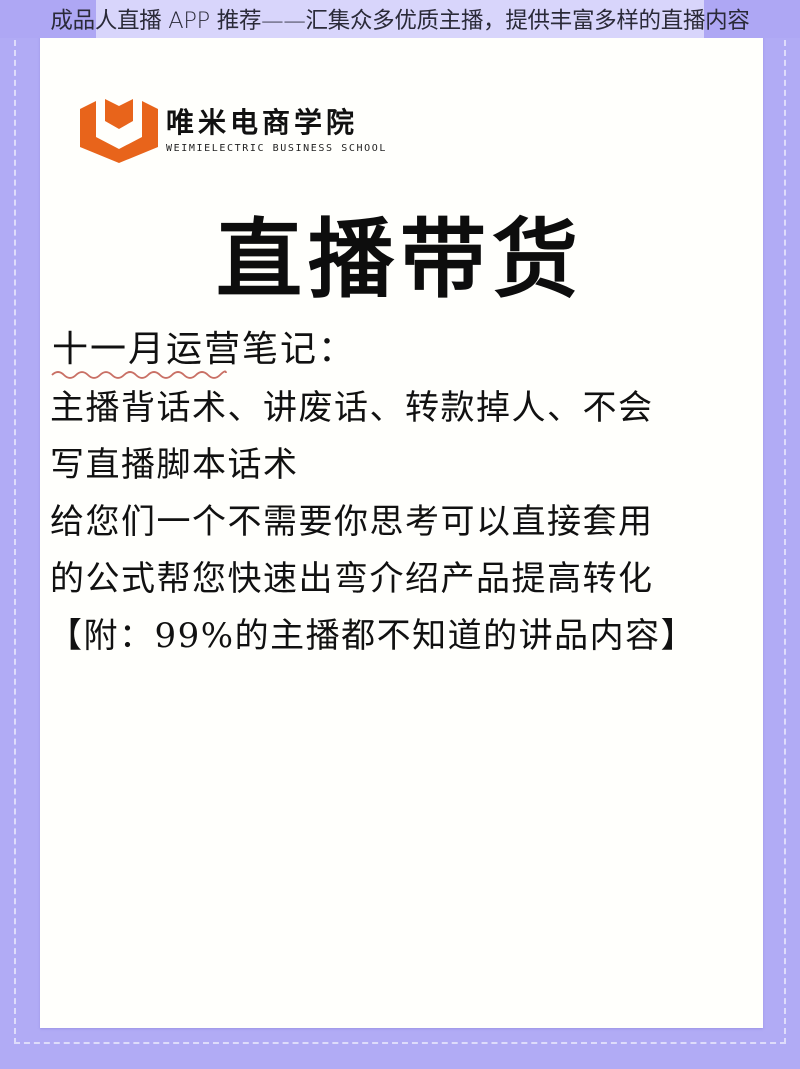  What do you see at coordinates (352, 408) in the screenshot?
I see `note-line: 主播背话术、讲废话、转款掉人、不会` at bounding box center [352, 408].